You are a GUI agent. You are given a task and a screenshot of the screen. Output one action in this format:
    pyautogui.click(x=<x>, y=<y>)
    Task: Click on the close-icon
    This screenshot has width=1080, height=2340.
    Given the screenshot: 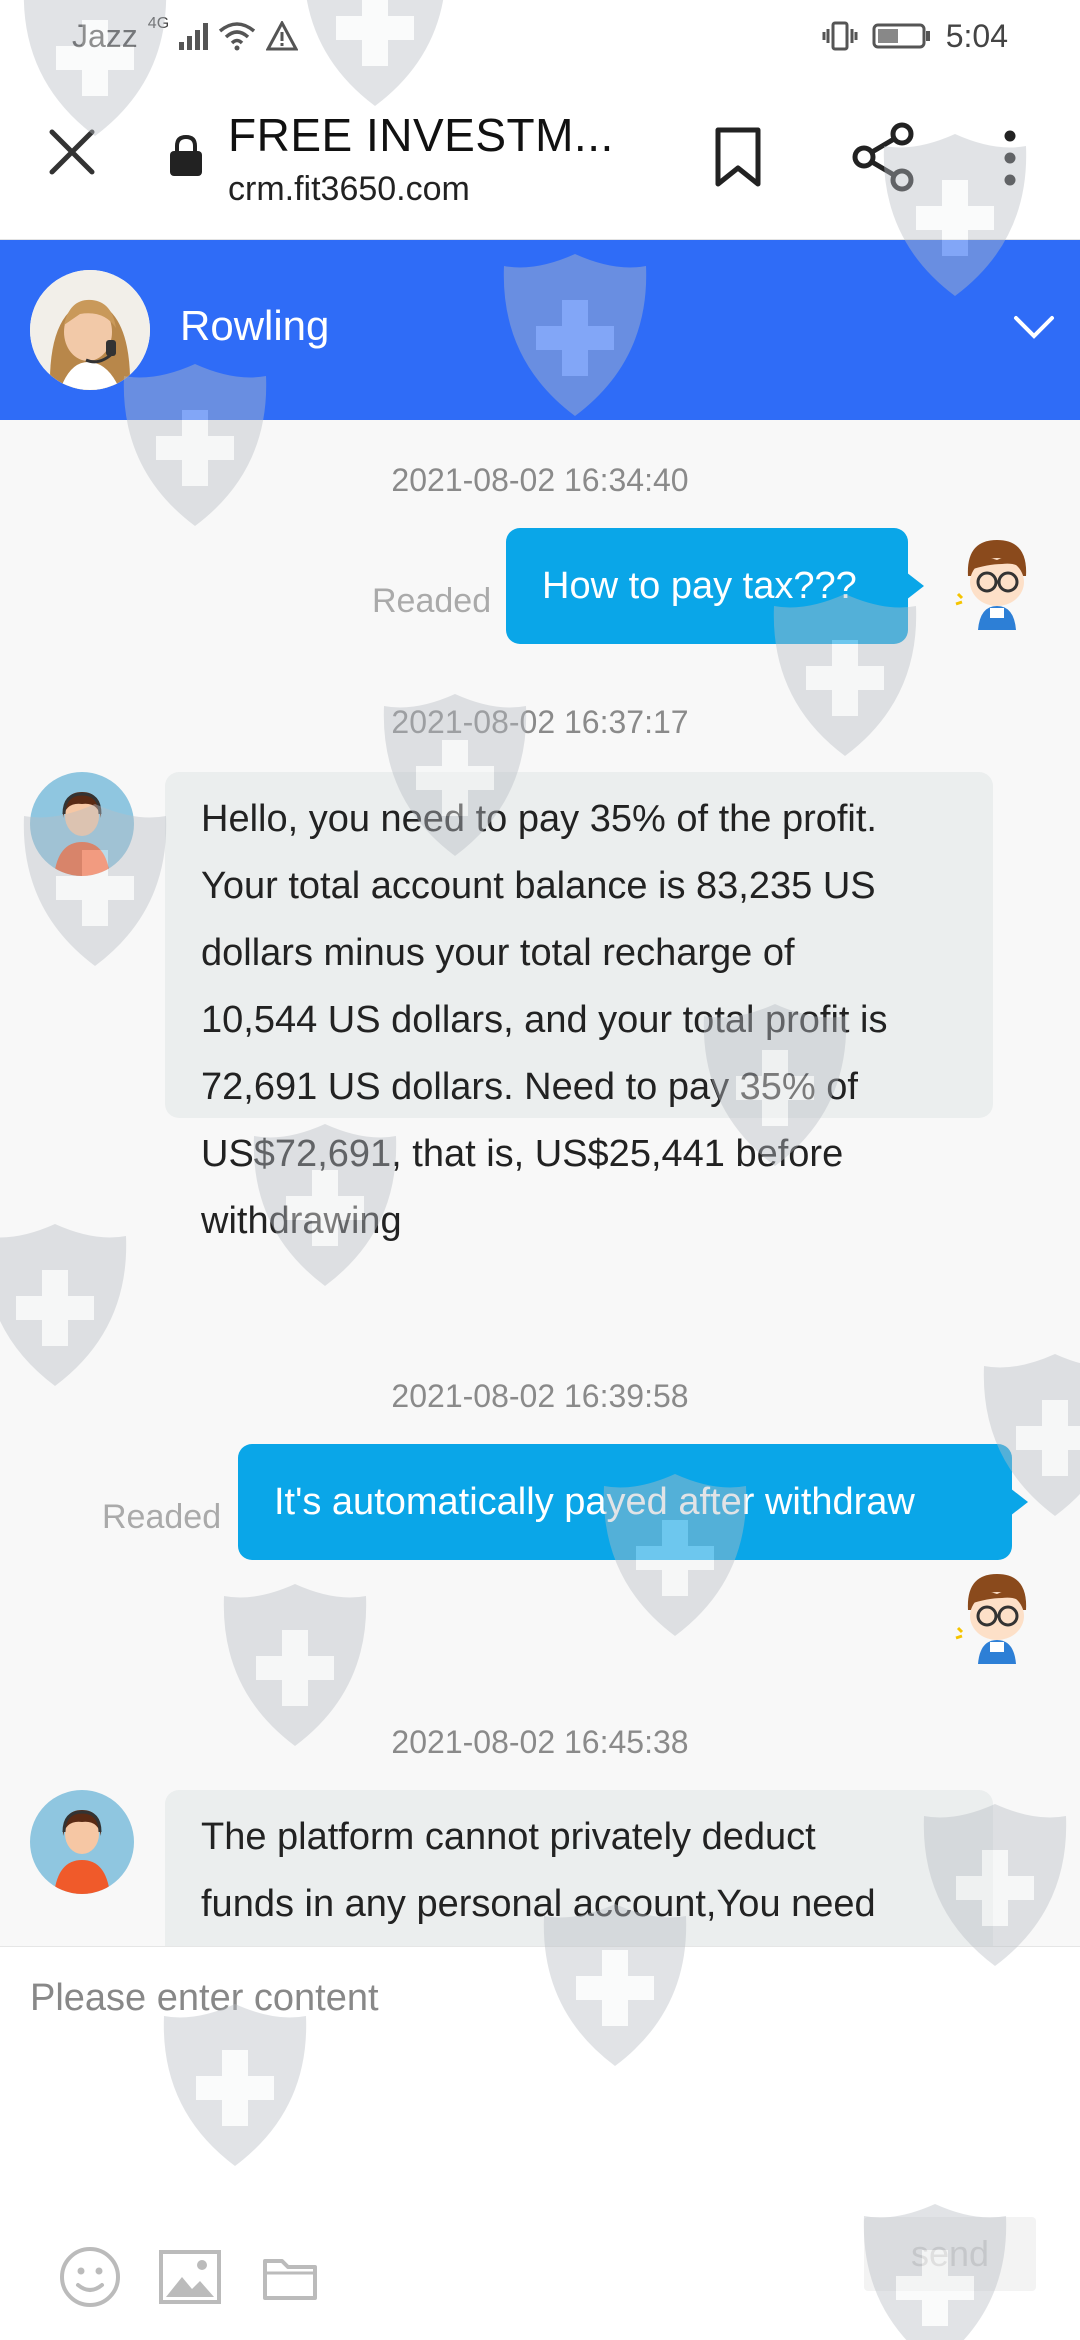 What is the action you would take?
    pyautogui.click(x=72, y=152)
    